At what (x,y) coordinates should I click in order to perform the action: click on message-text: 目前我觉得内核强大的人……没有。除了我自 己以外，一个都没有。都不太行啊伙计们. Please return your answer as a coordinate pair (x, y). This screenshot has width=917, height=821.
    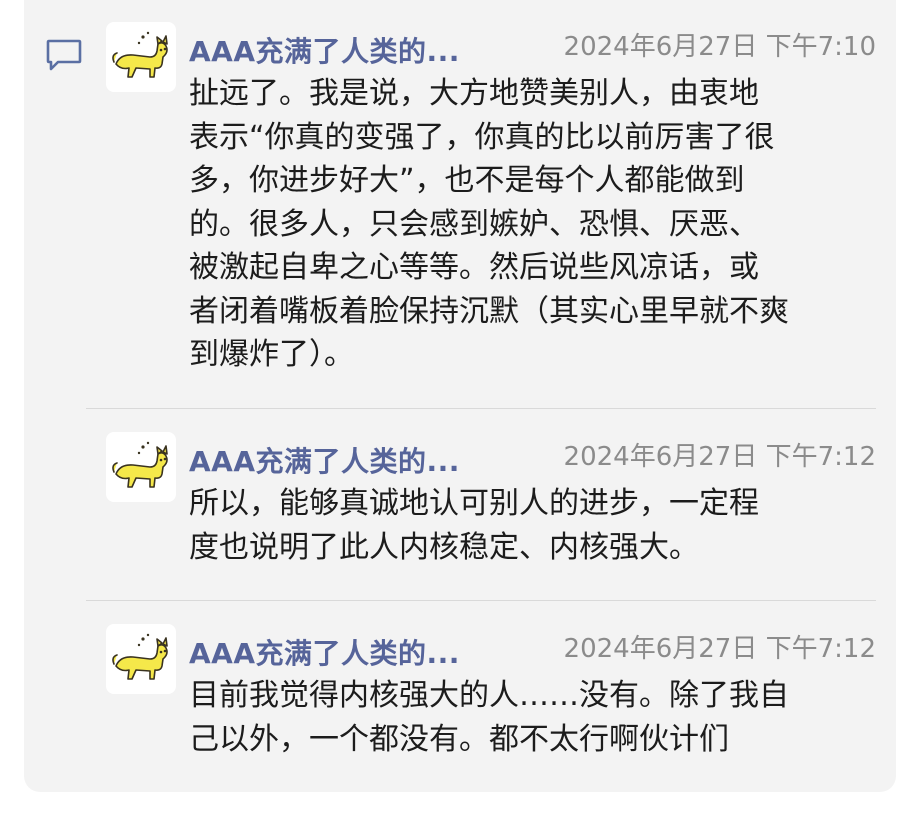
    Looking at the image, I should click on (489, 717).